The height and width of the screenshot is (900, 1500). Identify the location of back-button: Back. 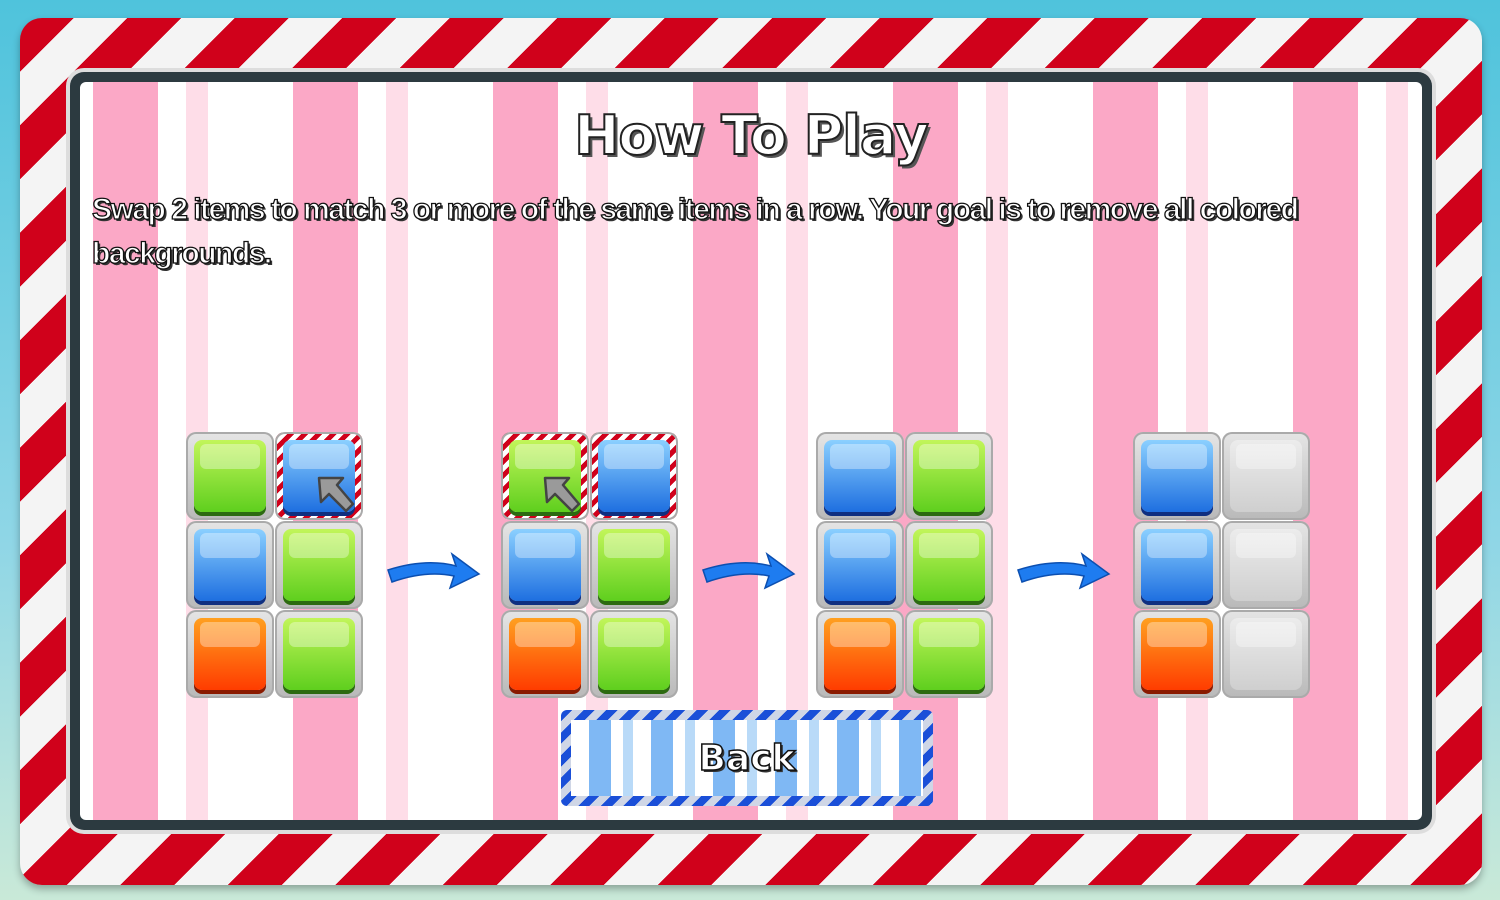
(747, 758).